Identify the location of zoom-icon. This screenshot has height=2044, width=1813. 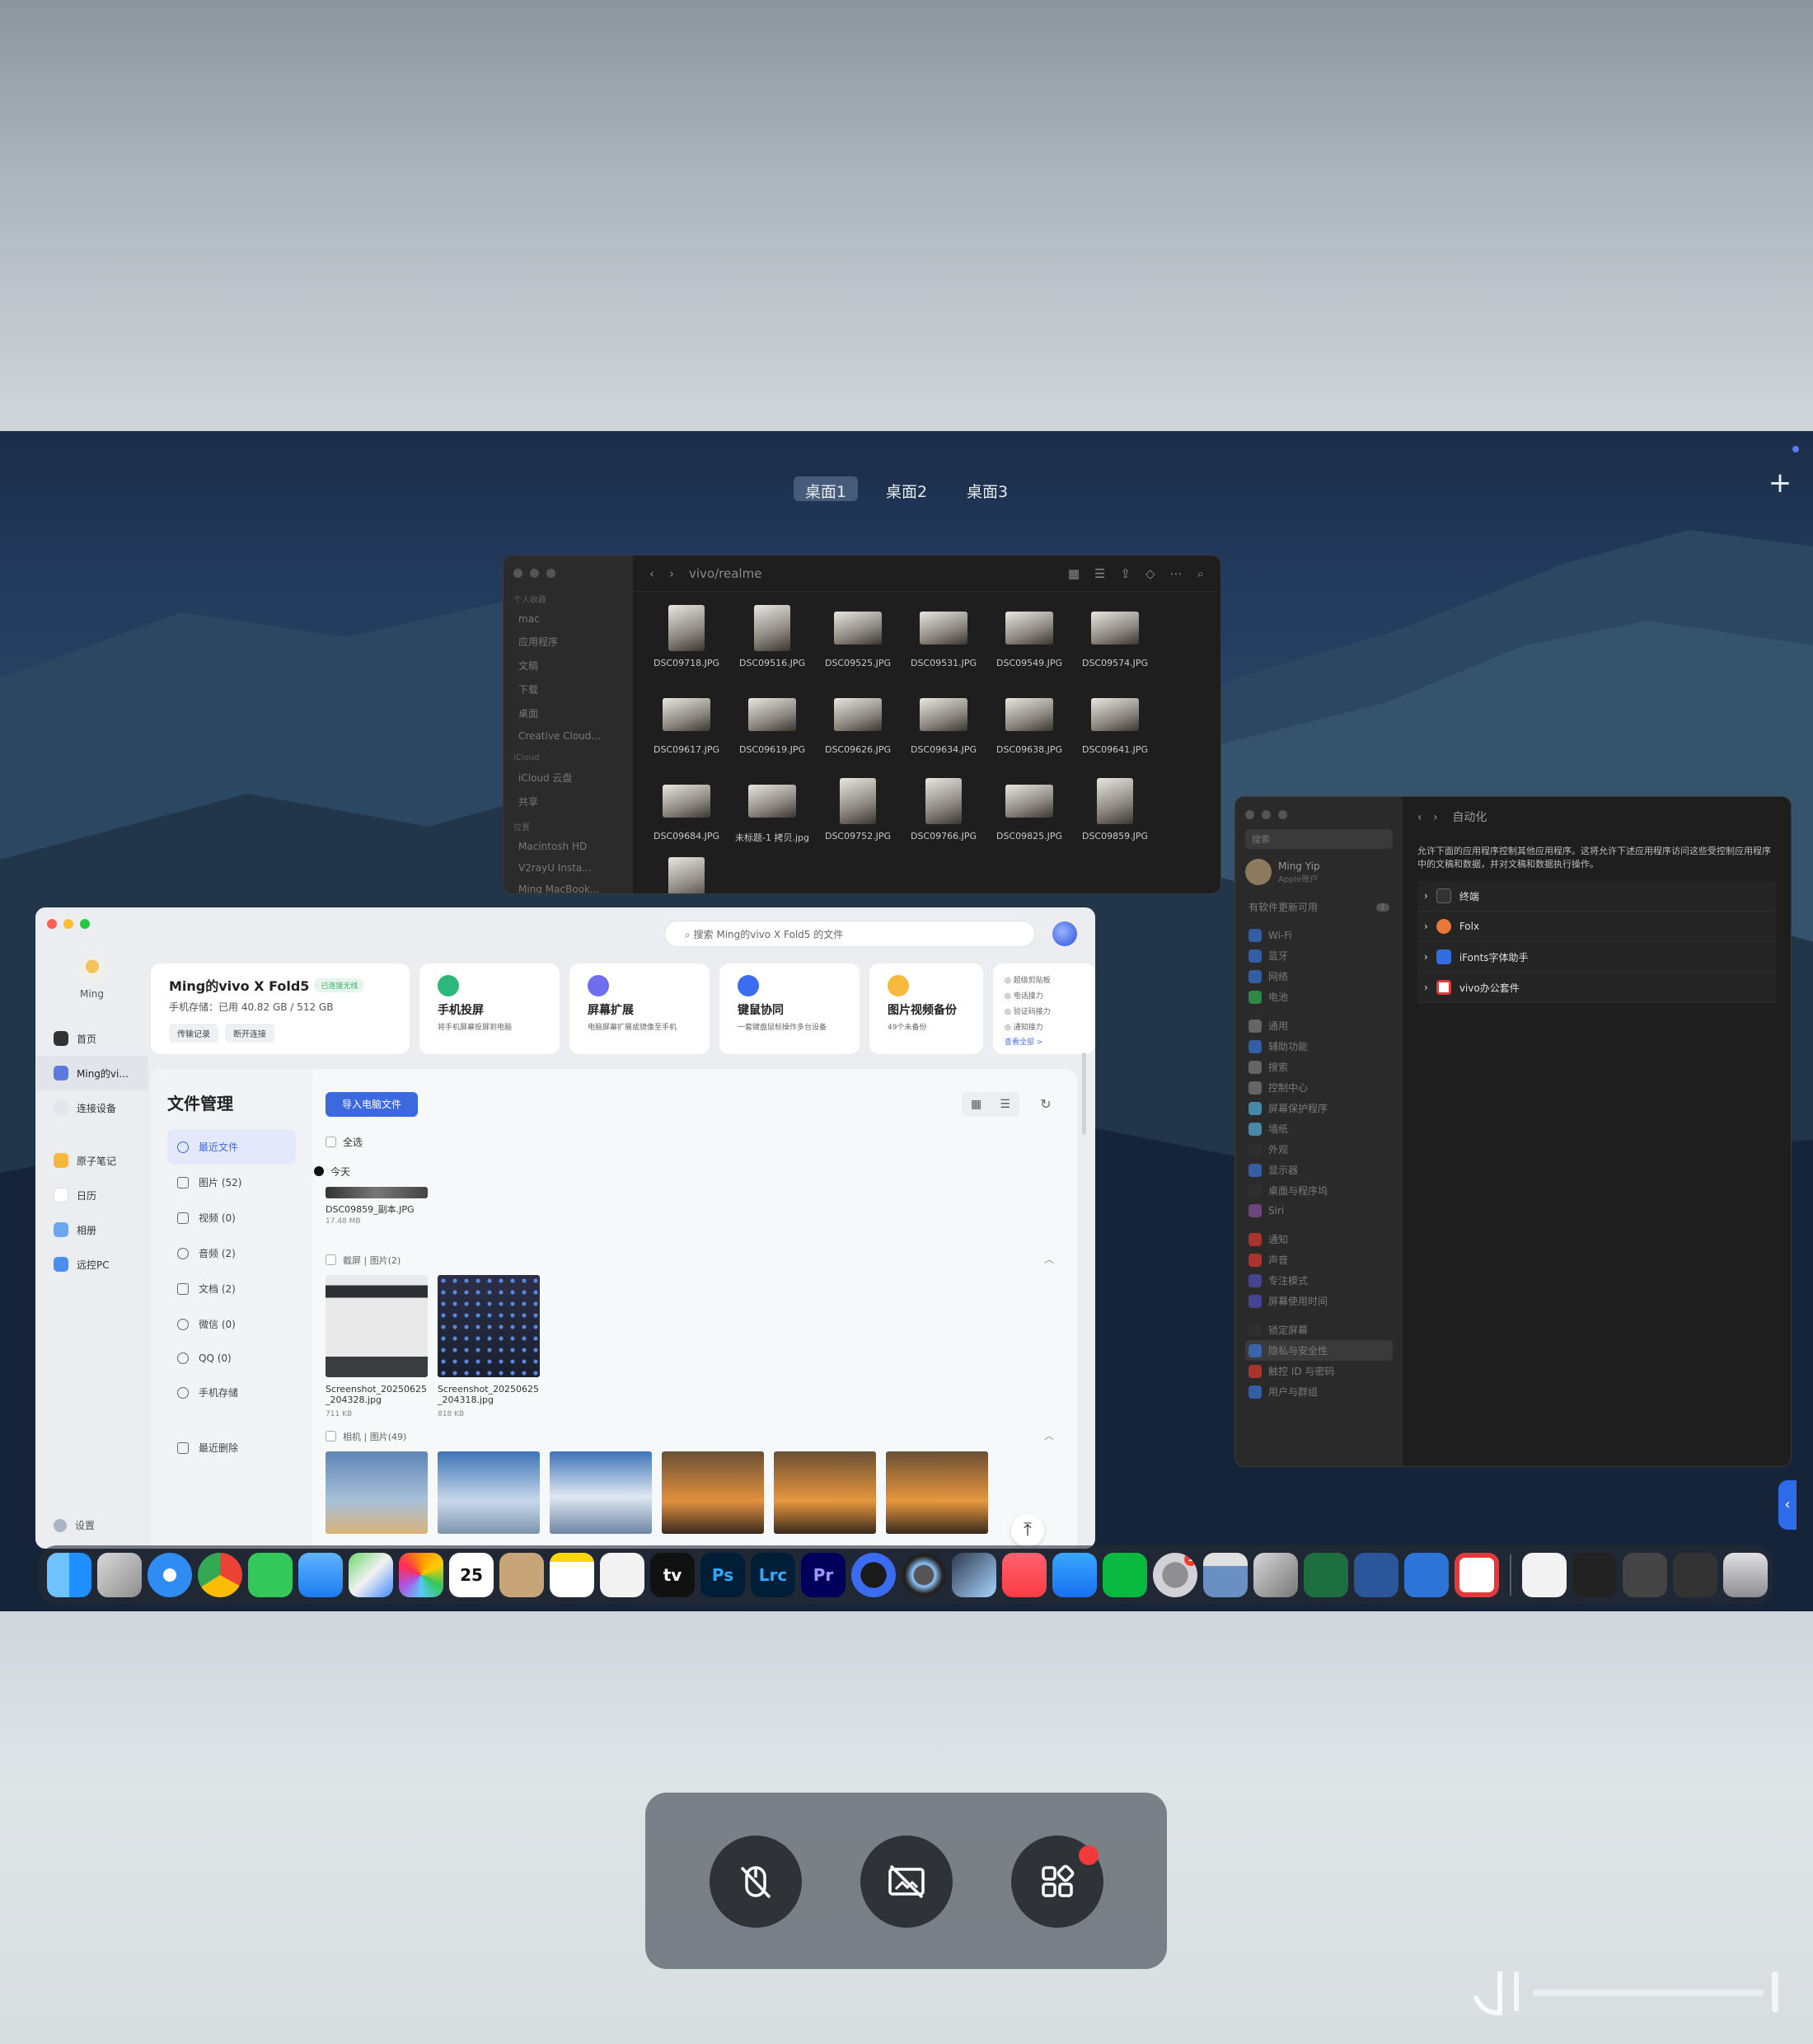
(550, 573).